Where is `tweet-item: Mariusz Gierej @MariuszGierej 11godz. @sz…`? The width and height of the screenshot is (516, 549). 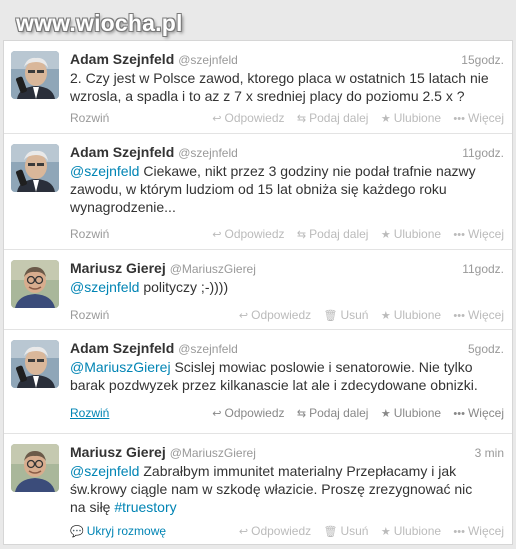 tweet-item: Mariusz Gierej @MariuszGierej 11godz. @sz… is located at coordinates (258, 290).